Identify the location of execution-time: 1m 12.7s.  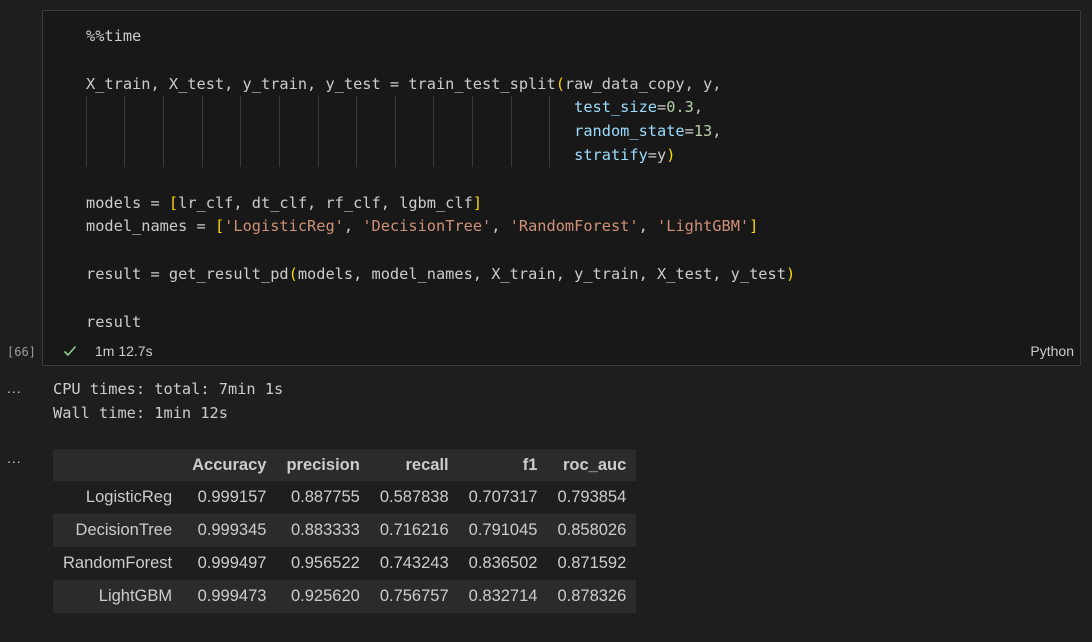
(124, 351).